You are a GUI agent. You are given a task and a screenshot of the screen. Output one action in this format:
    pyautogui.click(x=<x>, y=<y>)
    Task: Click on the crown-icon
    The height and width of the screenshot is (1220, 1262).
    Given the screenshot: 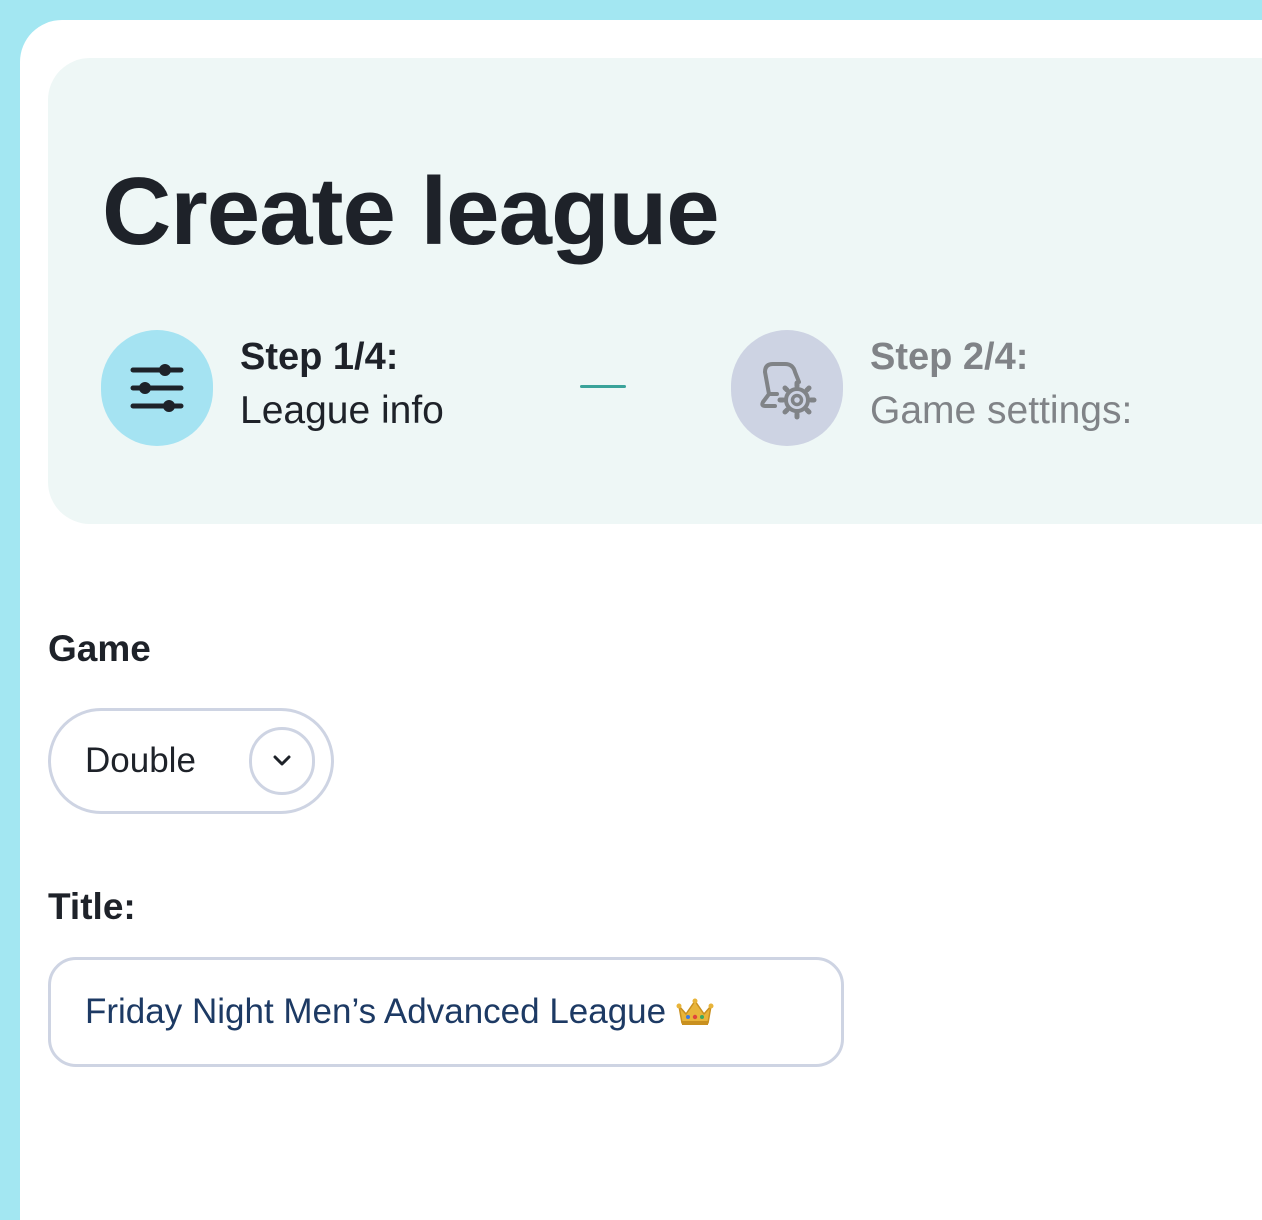 What is the action you would take?
    pyautogui.click(x=695, y=1012)
    